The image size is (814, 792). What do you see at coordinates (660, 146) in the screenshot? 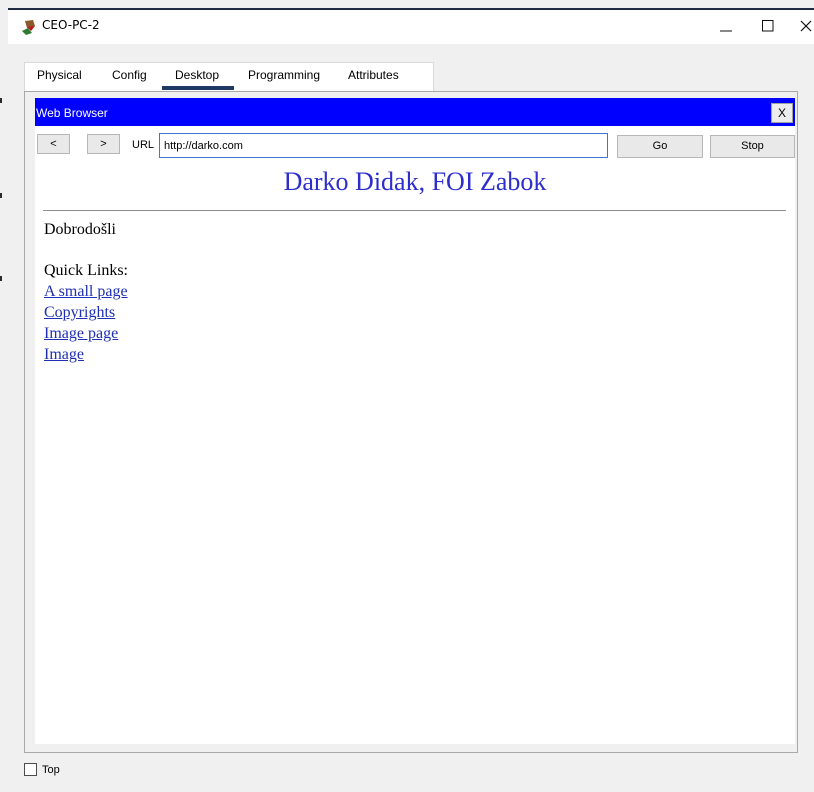
I see `go-button: Go` at bounding box center [660, 146].